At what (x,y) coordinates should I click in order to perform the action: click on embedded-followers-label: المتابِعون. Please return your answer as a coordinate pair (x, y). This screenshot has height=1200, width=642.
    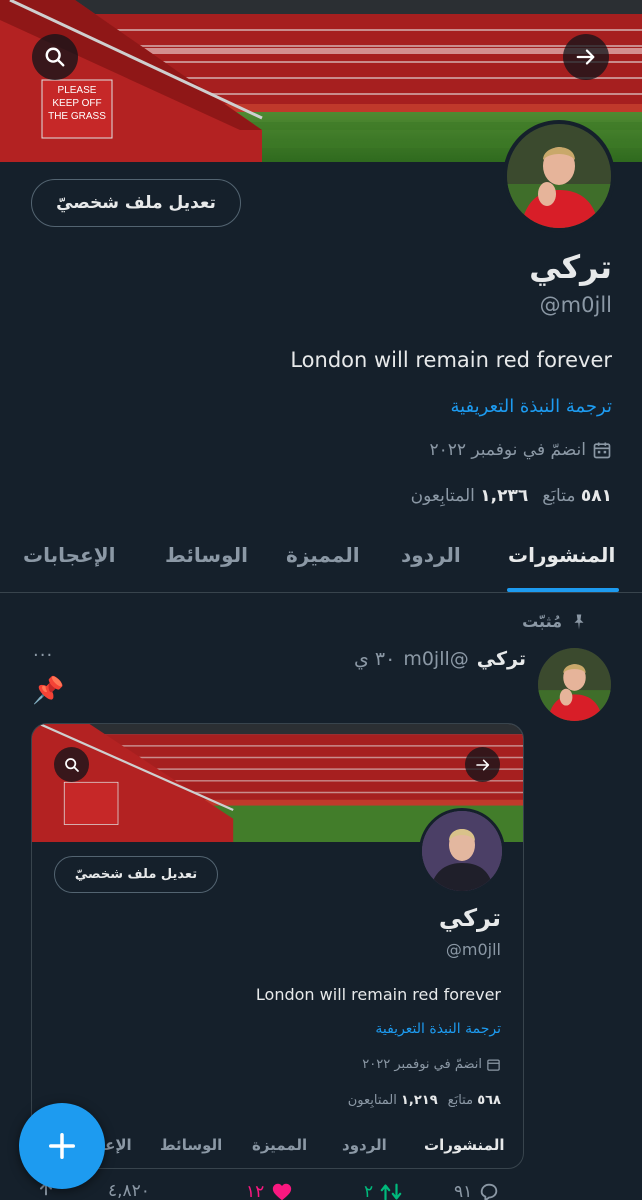
    Looking at the image, I should click on (372, 1100).